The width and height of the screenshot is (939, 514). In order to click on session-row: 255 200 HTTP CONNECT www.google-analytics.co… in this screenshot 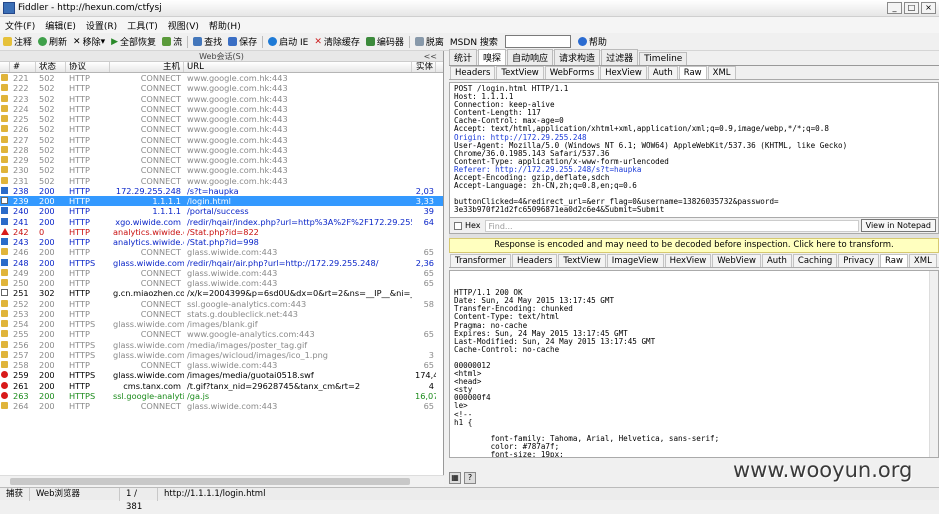, I will do `click(221, 334)`.